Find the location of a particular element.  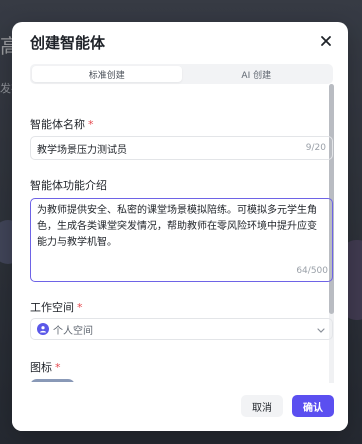

tab-standard-create: 标准创建 is located at coordinates (107, 74).